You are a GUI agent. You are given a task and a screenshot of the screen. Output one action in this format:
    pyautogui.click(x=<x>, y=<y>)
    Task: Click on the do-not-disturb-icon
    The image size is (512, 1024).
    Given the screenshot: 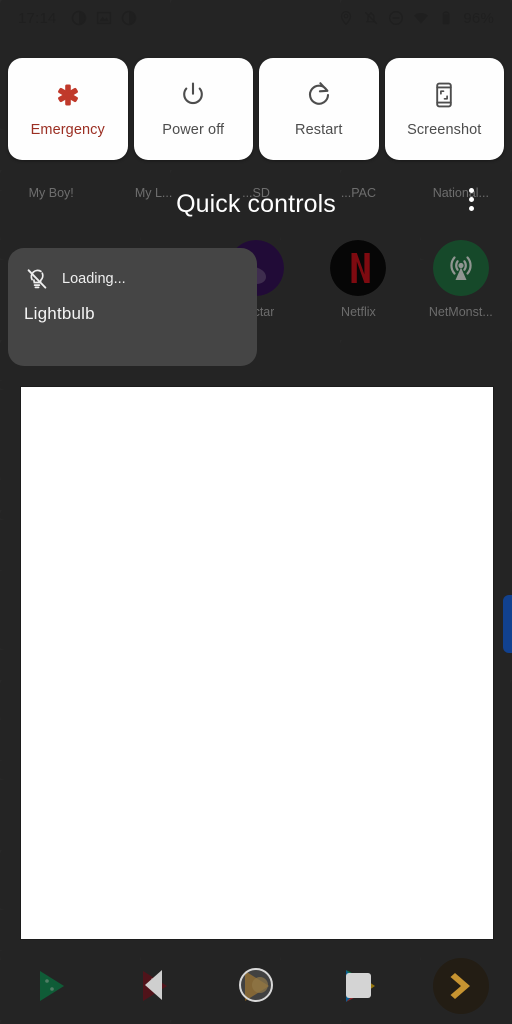 What is the action you would take?
    pyautogui.click(x=396, y=18)
    